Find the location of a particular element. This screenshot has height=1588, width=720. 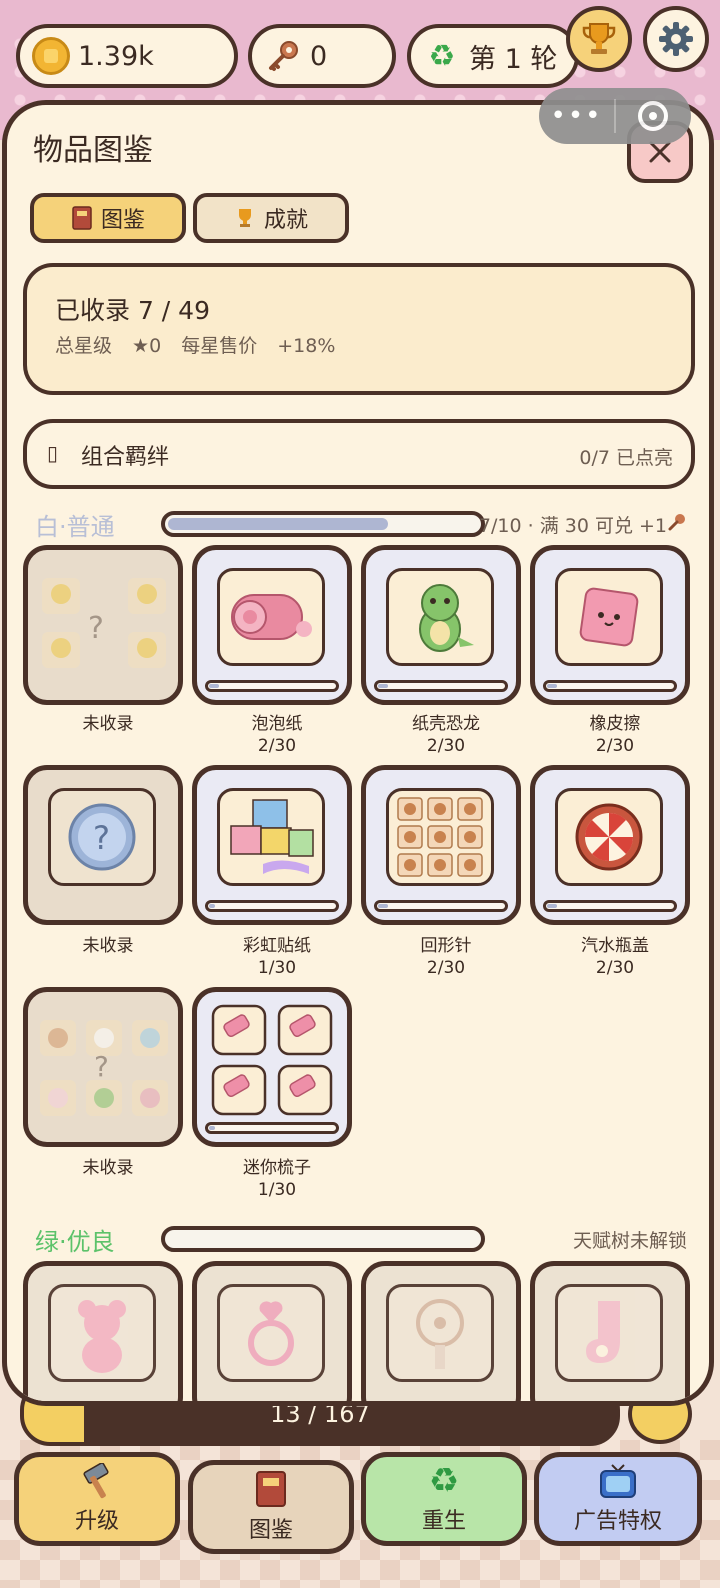

nav-codex-button: 图鉴 is located at coordinates (271, 1507).